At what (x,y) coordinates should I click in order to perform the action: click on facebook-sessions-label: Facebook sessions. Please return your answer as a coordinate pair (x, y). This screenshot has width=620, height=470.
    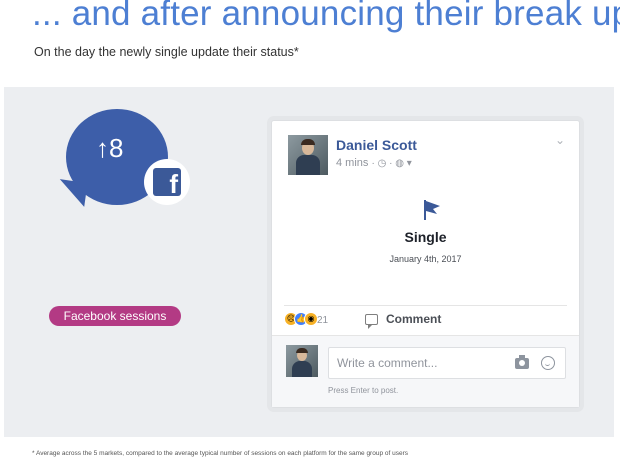
    Looking at the image, I should click on (115, 316).